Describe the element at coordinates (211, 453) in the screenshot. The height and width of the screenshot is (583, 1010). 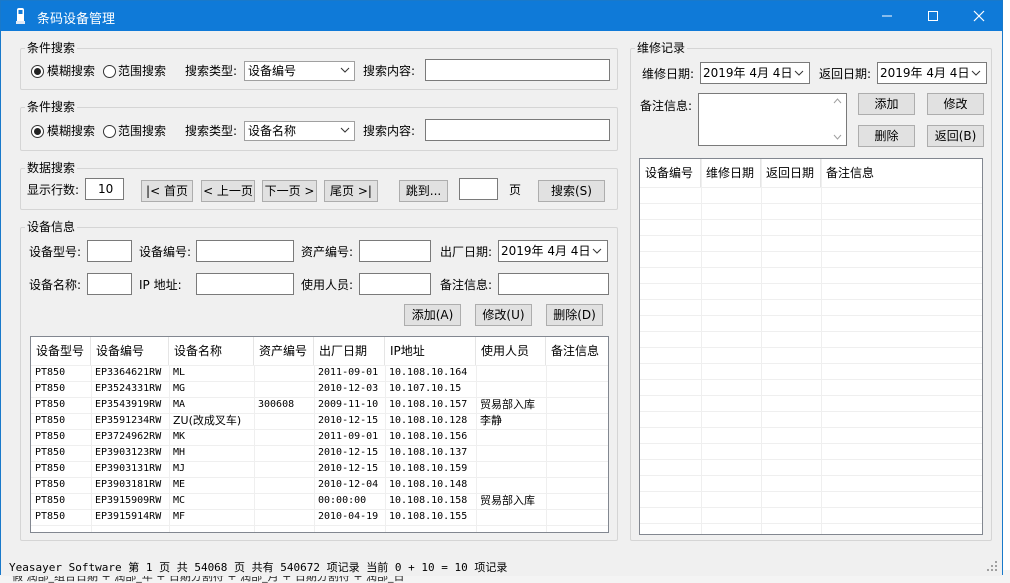
I see `table-cell: MH` at that location.